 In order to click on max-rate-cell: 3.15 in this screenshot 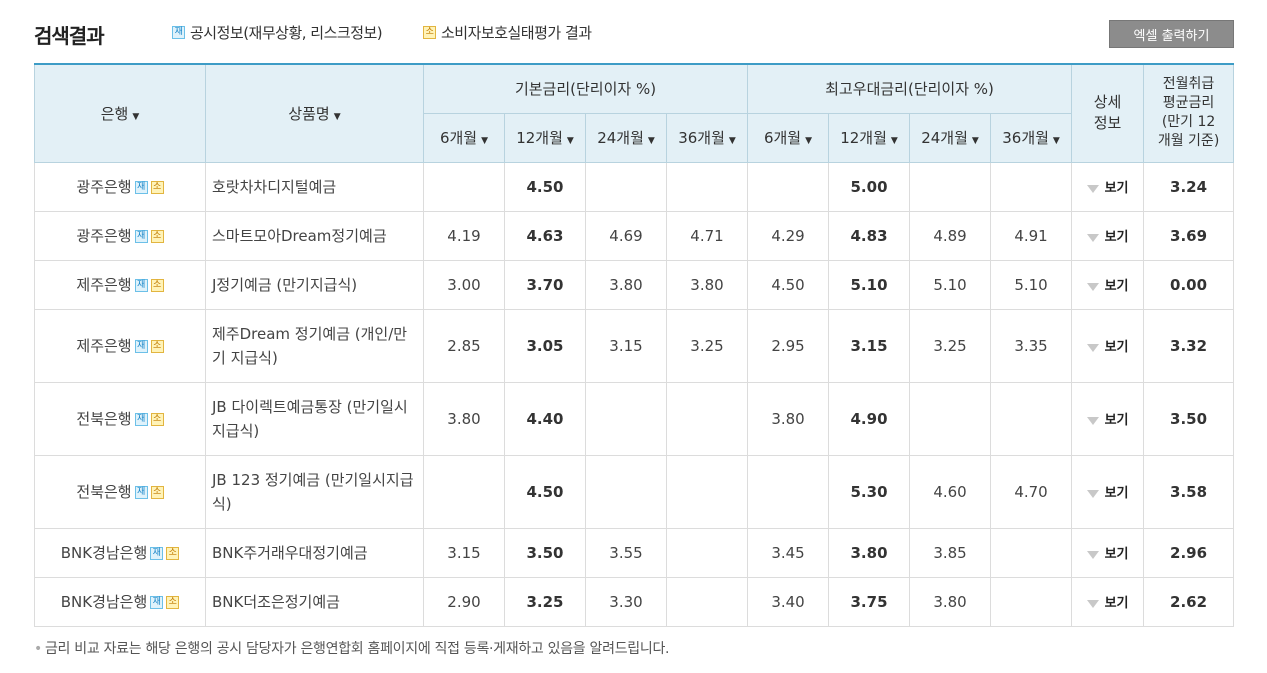, I will do `click(869, 345)`.